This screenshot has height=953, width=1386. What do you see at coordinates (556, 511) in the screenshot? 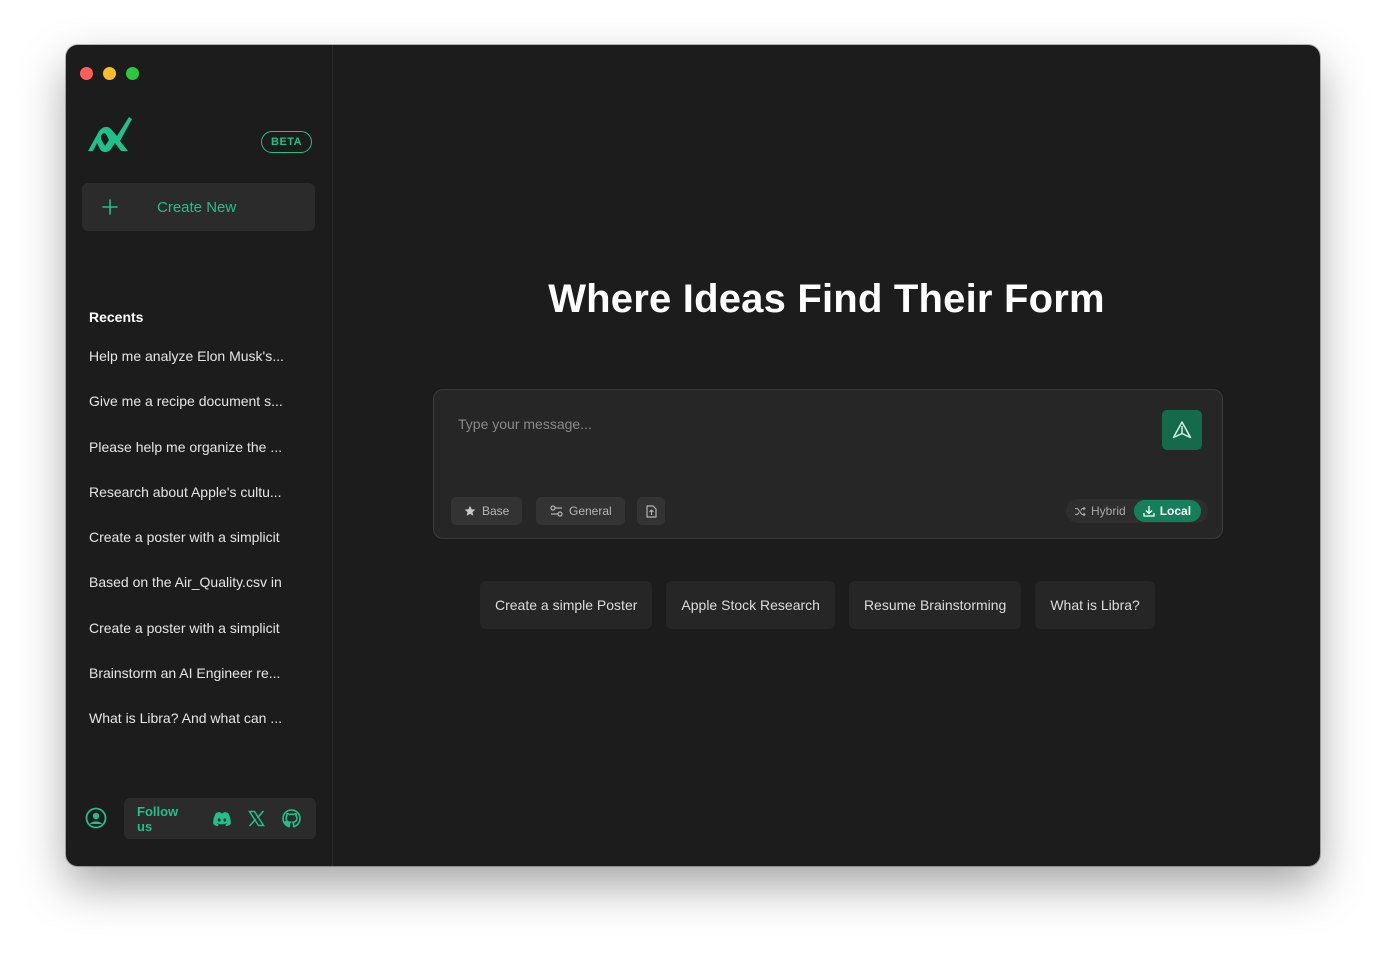
I see `sliders-icon` at bounding box center [556, 511].